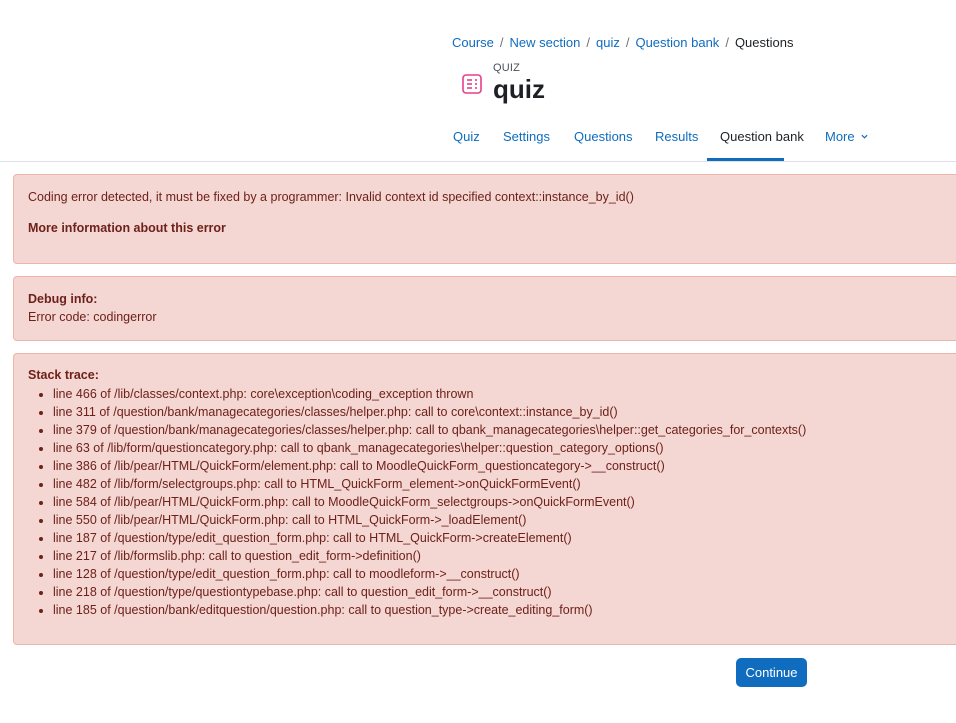 This screenshot has height=723, width=956. I want to click on tab-settings: Settings, so click(526, 140).